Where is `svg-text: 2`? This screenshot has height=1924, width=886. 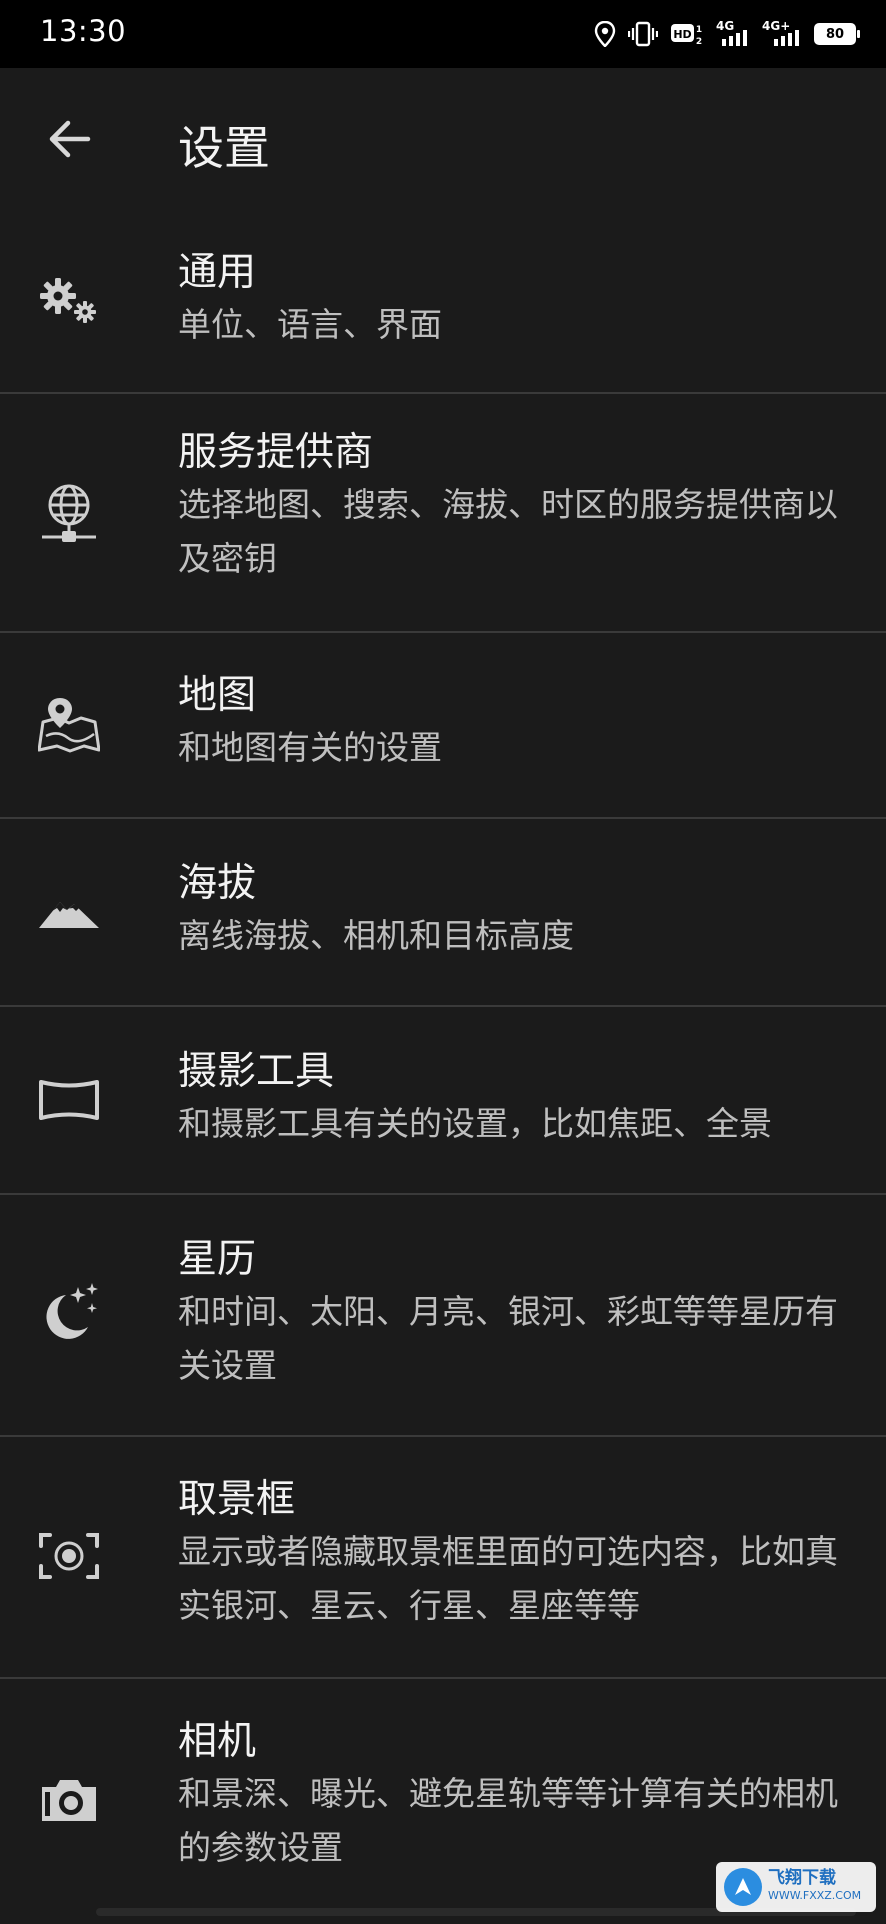 svg-text: 2 is located at coordinates (699, 42).